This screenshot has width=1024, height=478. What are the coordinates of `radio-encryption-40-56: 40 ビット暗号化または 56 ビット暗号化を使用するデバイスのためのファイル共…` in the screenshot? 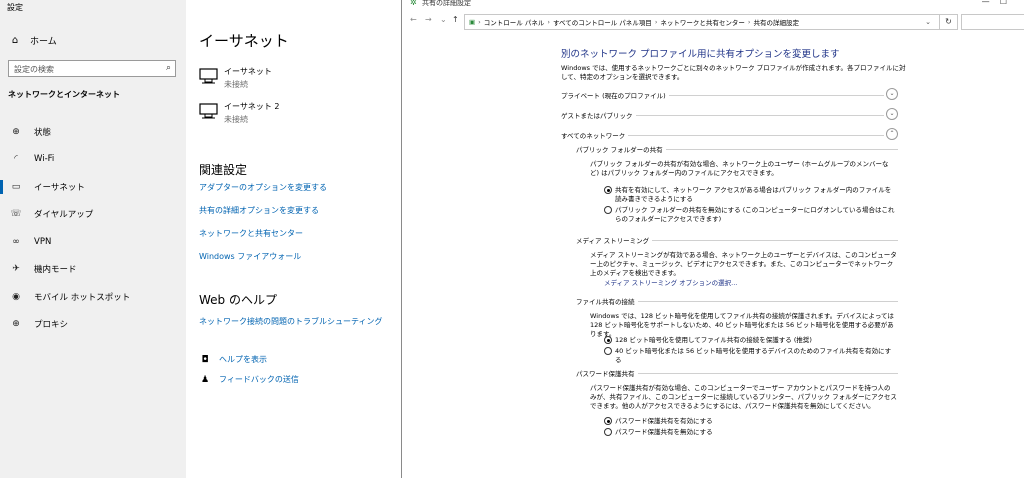 It's located at (750, 355).